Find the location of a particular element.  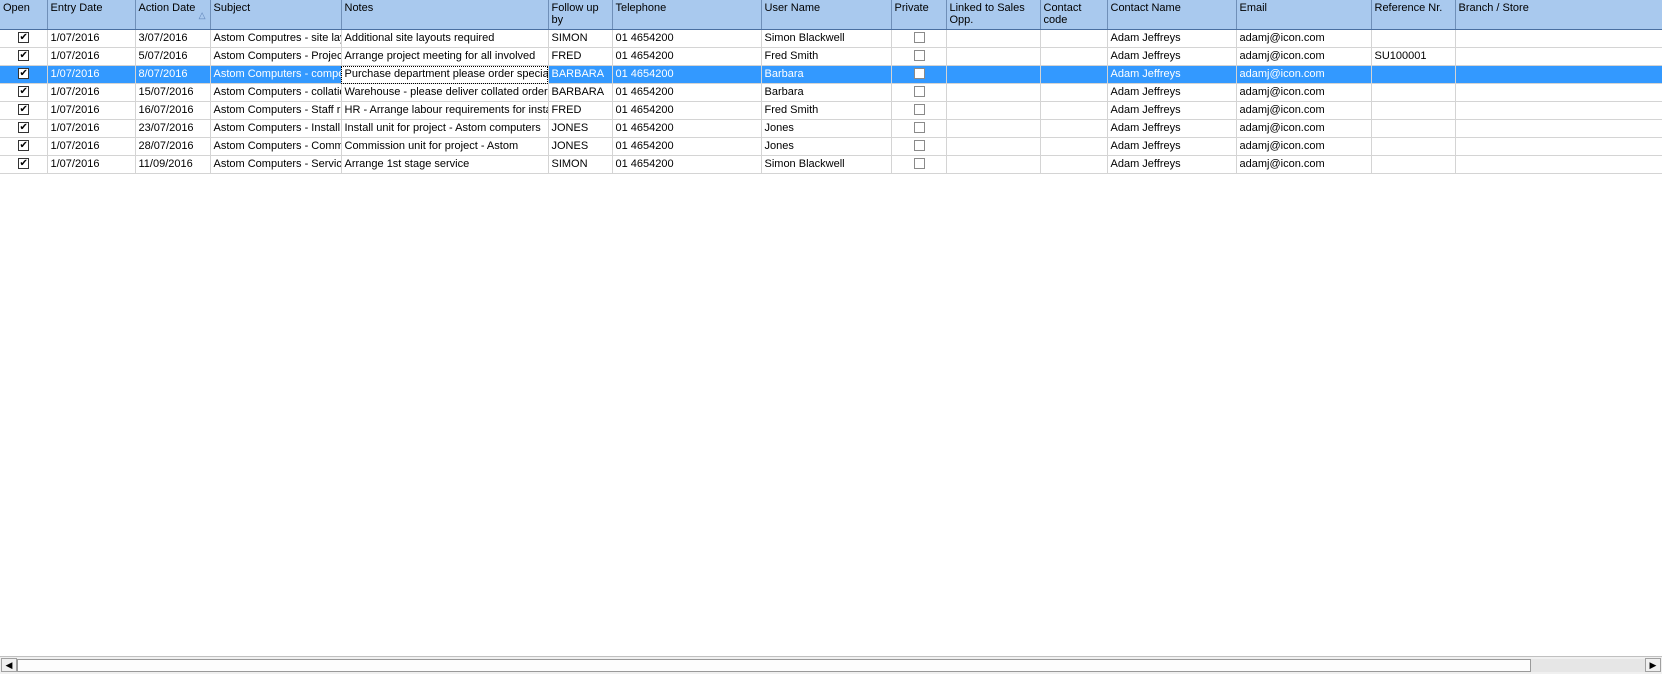

col-header-notes: Notes is located at coordinates (445, 15).